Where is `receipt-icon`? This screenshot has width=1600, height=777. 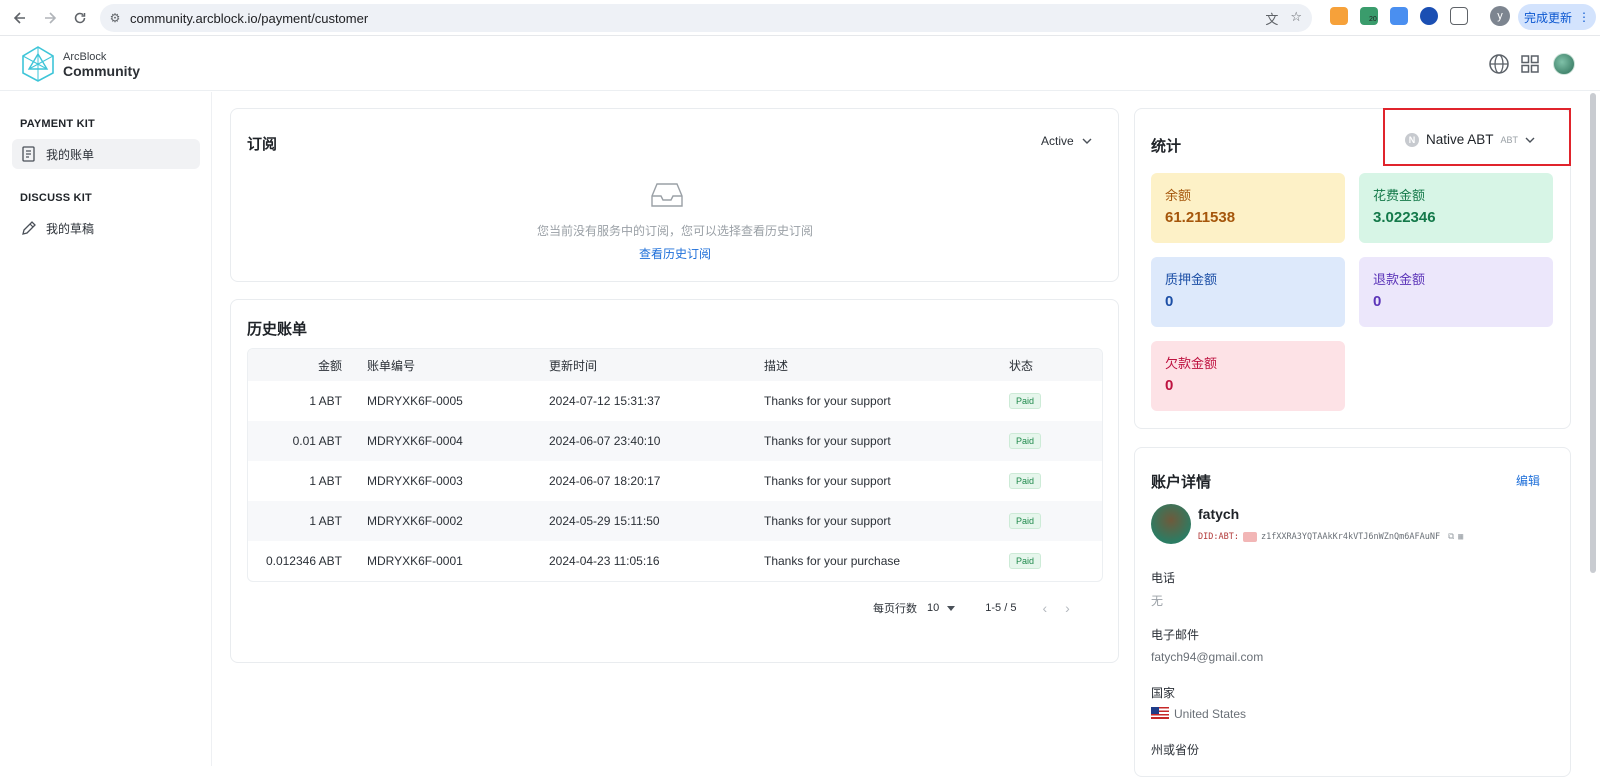
receipt-icon is located at coordinates (28, 154).